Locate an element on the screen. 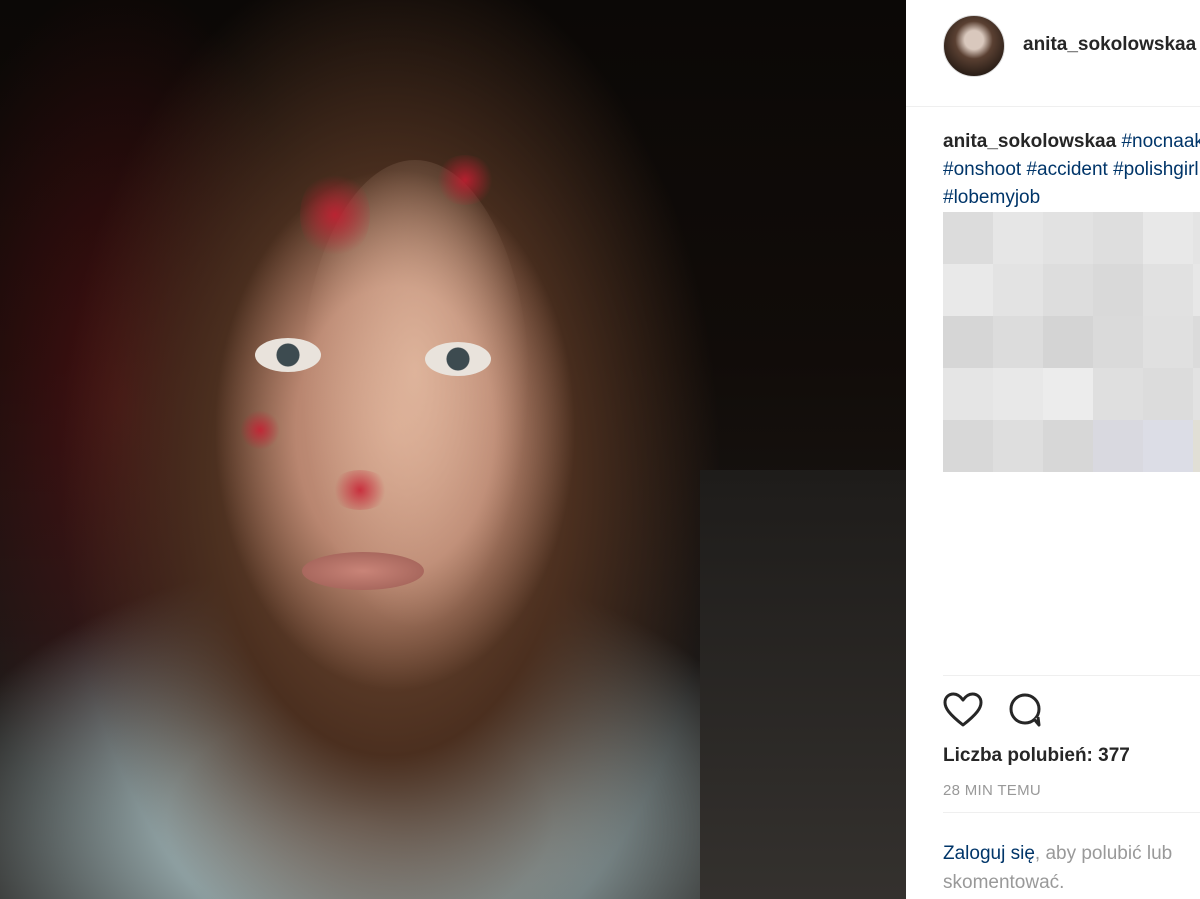 The height and width of the screenshot is (899, 1200). hashtag-link: #onshoot is located at coordinates (982, 169).